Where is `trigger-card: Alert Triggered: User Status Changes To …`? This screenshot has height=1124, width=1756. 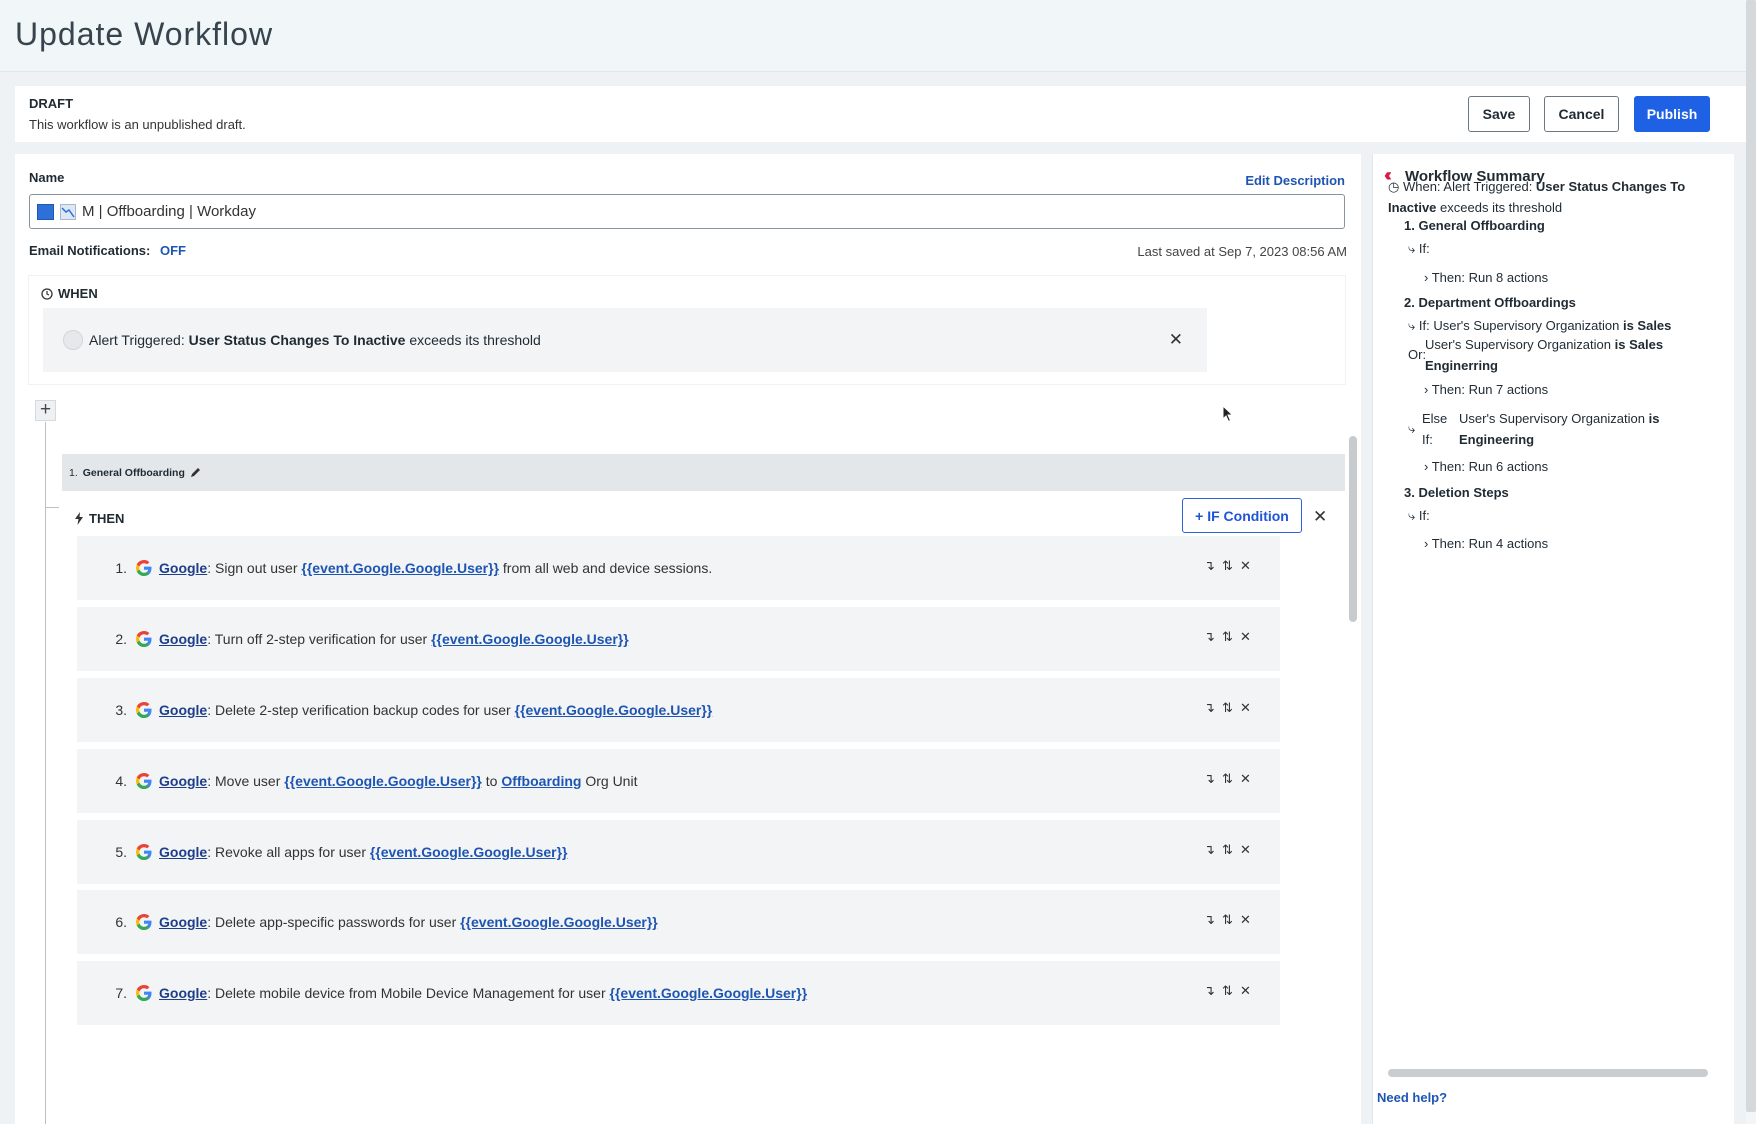
trigger-card: Alert Triggered: User Status Changes To … is located at coordinates (625, 340).